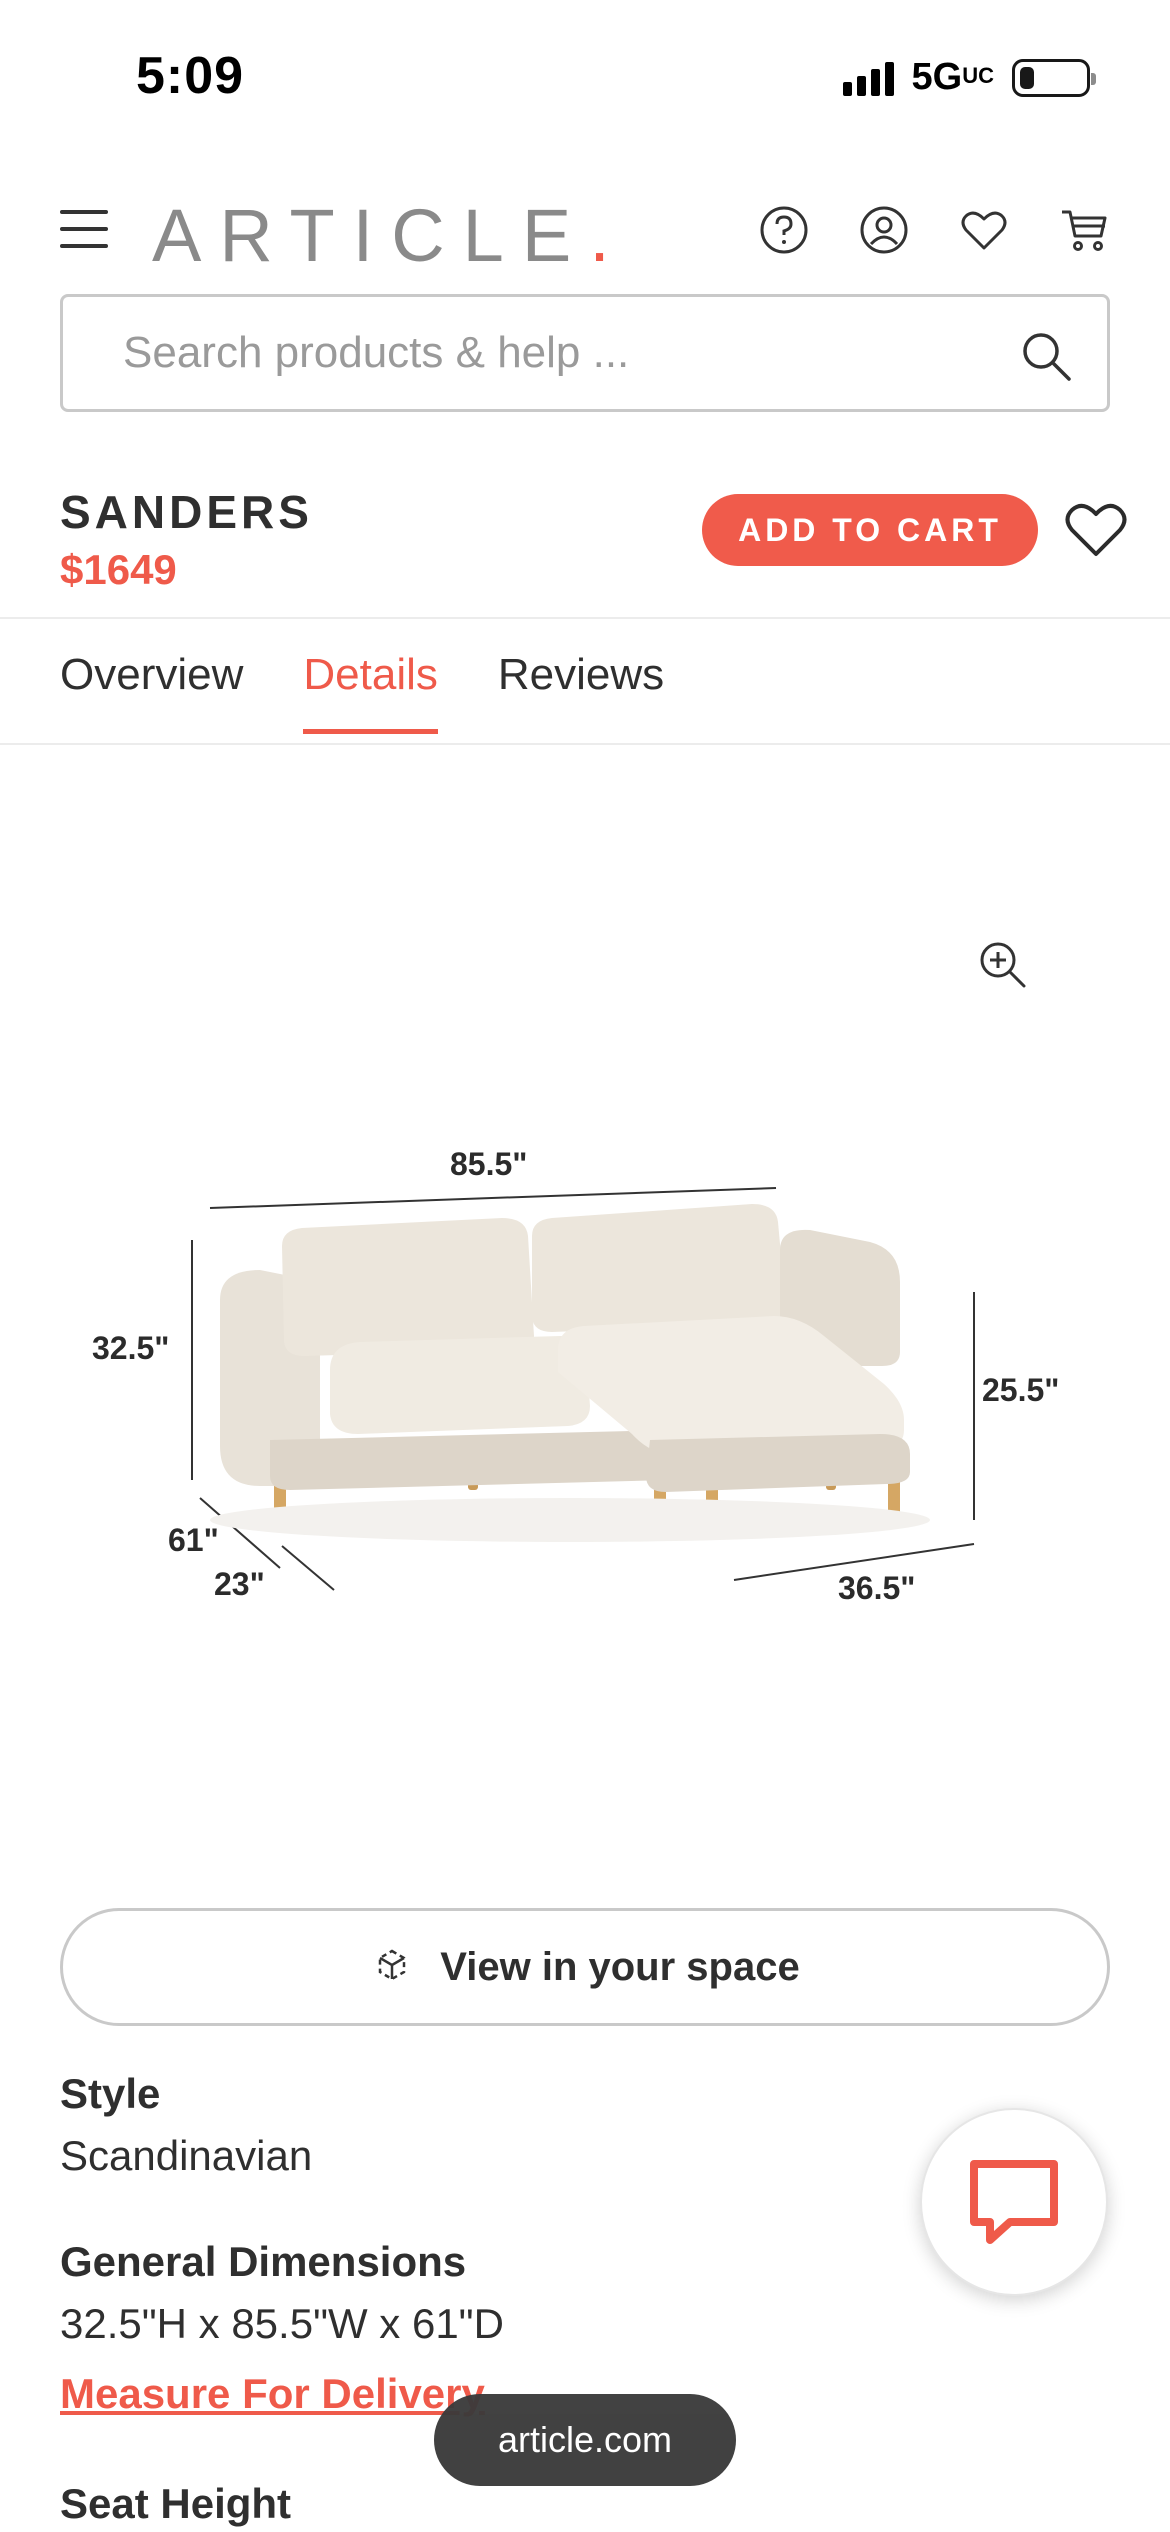  Describe the element at coordinates (190, 76) in the screenshot. I see `status-time: 5:09` at that location.